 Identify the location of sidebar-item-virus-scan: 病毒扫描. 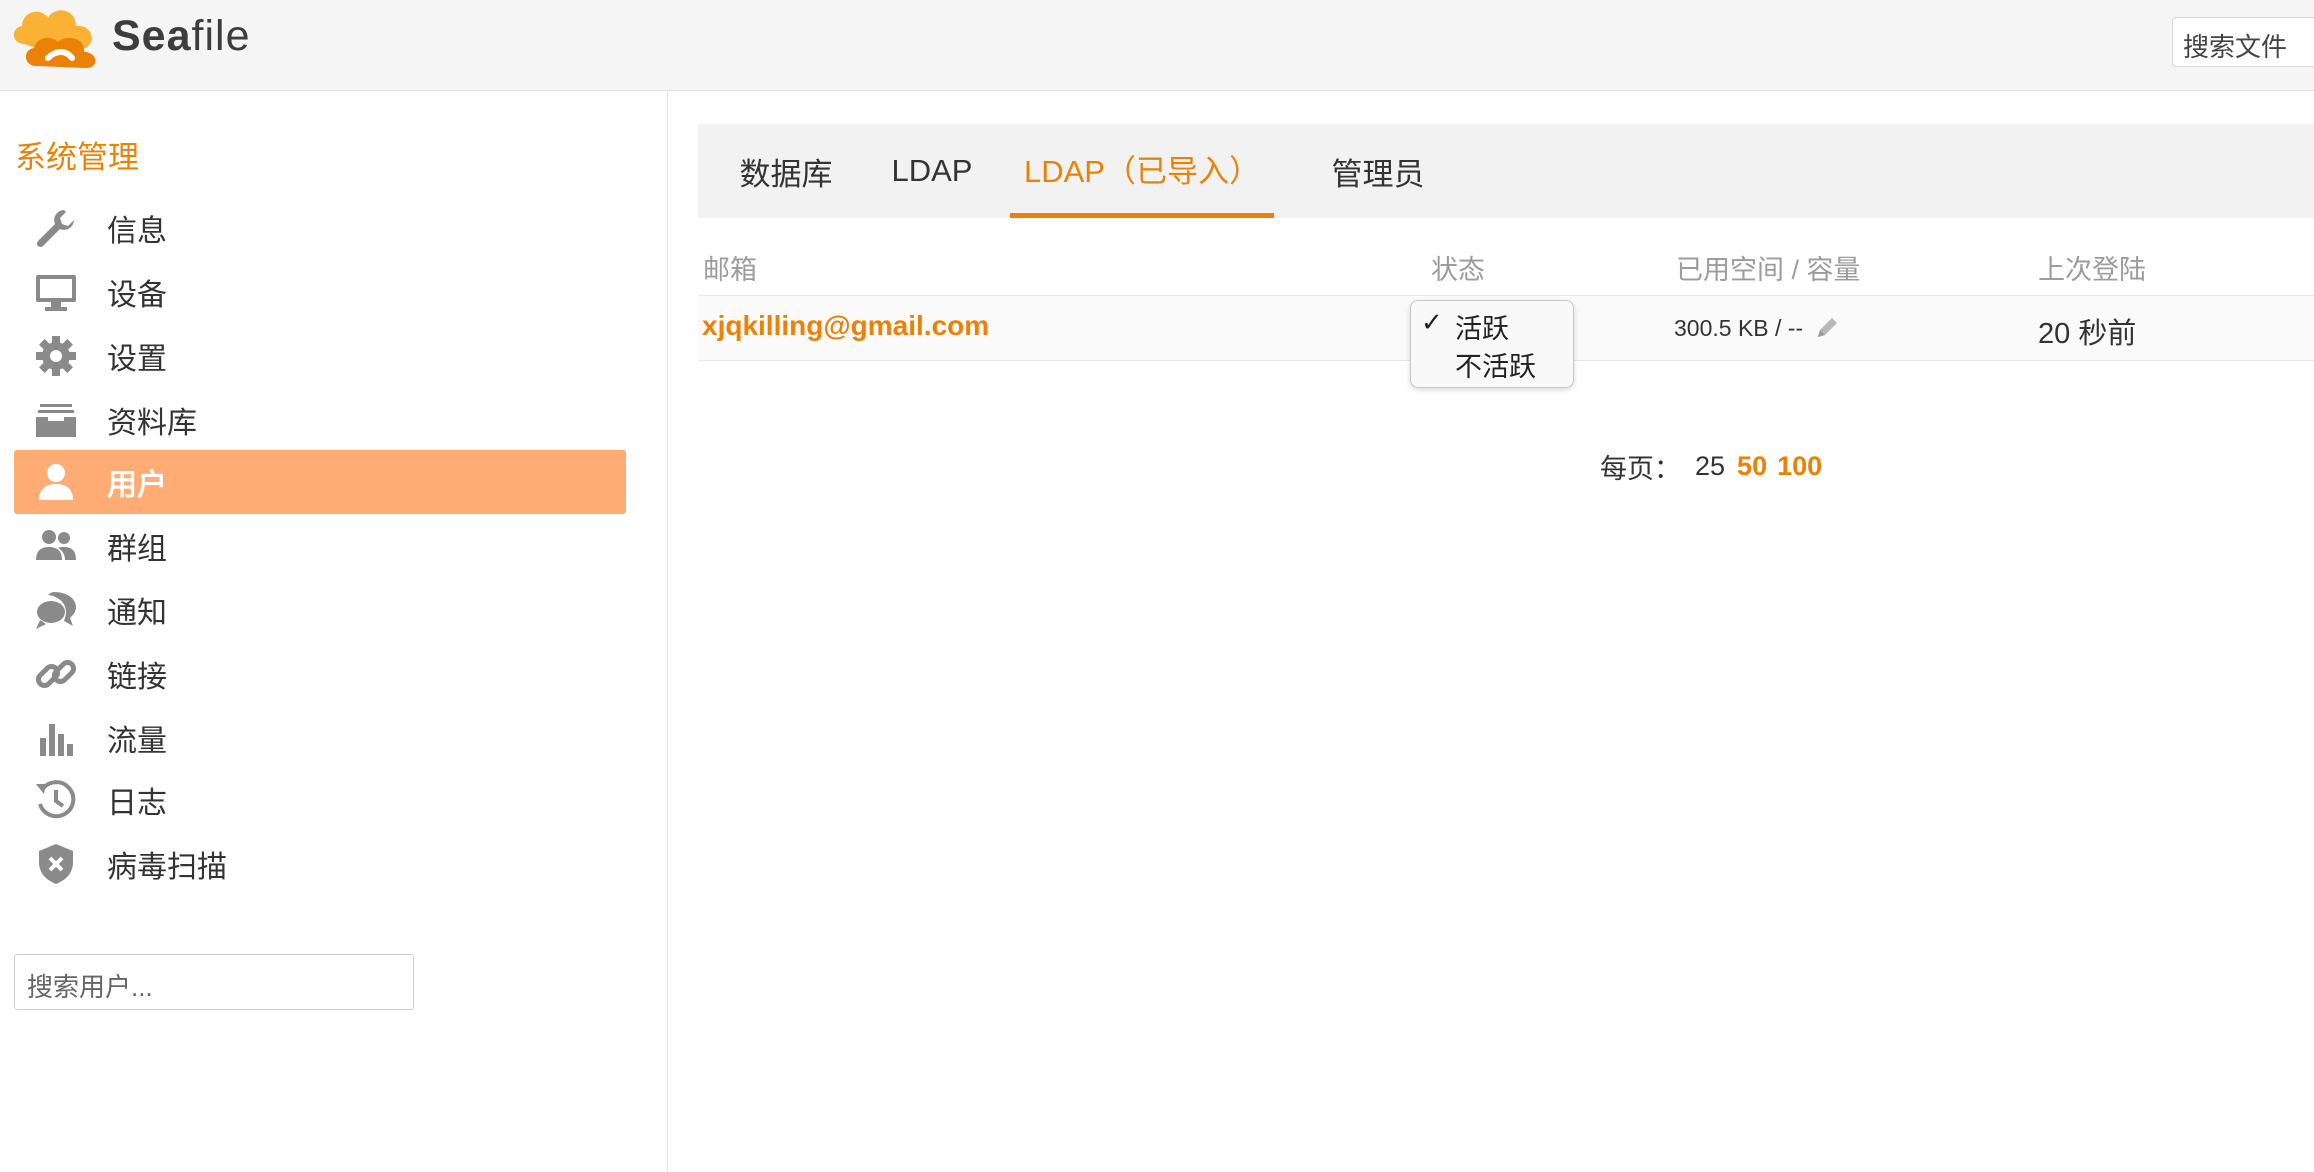
(320, 864).